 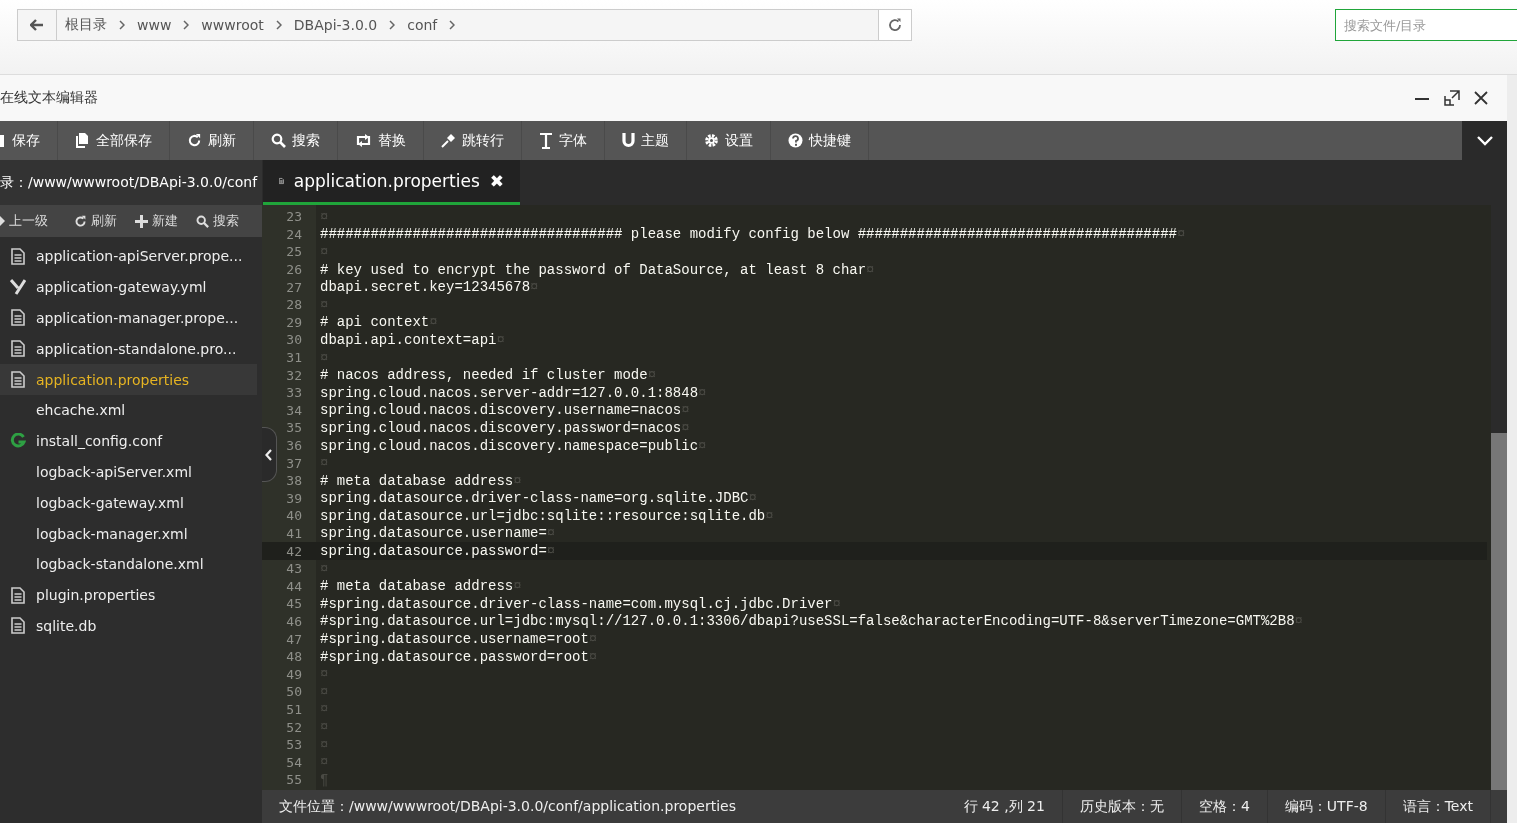 What do you see at coordinates (293, 551) in the screenshot?
I see `line-number: 42` at bounding box center [293, 551].